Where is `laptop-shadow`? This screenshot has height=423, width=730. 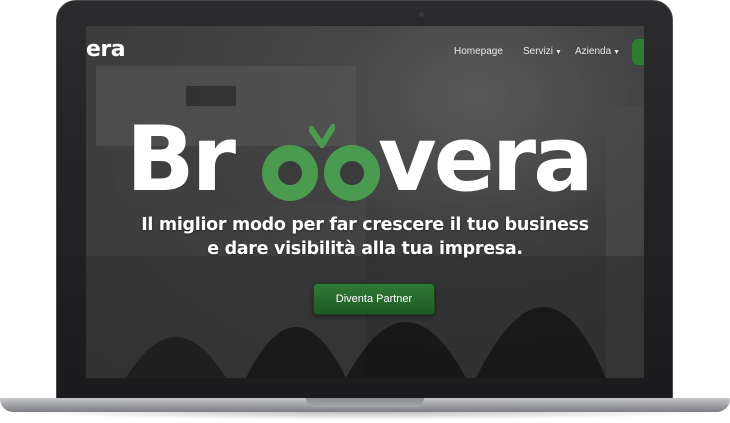
laptop-shadow is located at coordinates (365, 416).